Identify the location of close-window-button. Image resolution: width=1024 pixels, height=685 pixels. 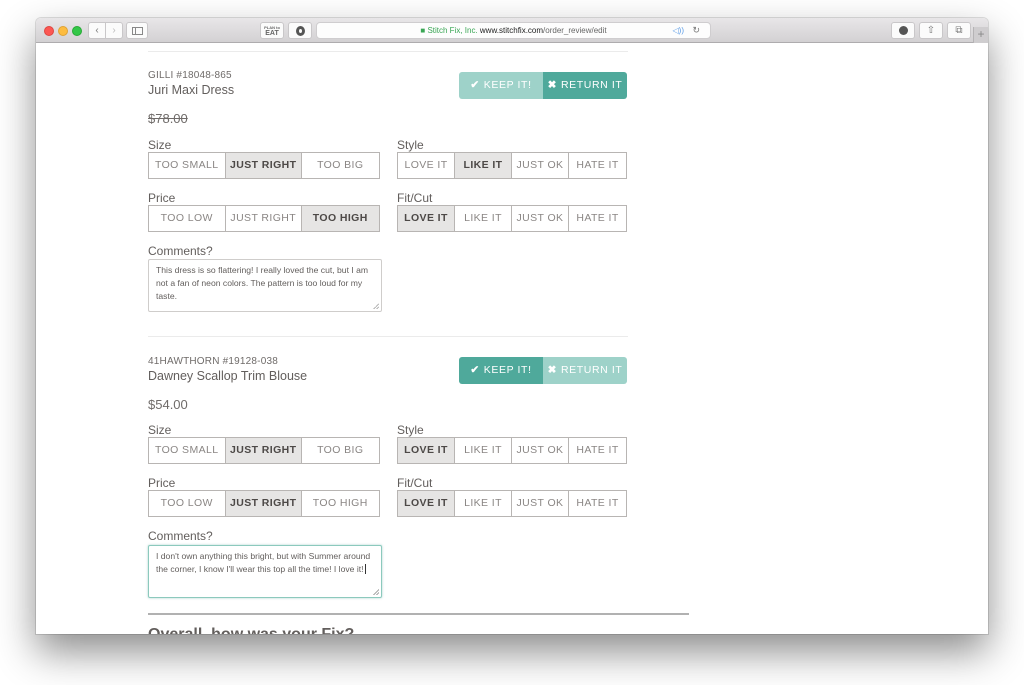
(49, 31).